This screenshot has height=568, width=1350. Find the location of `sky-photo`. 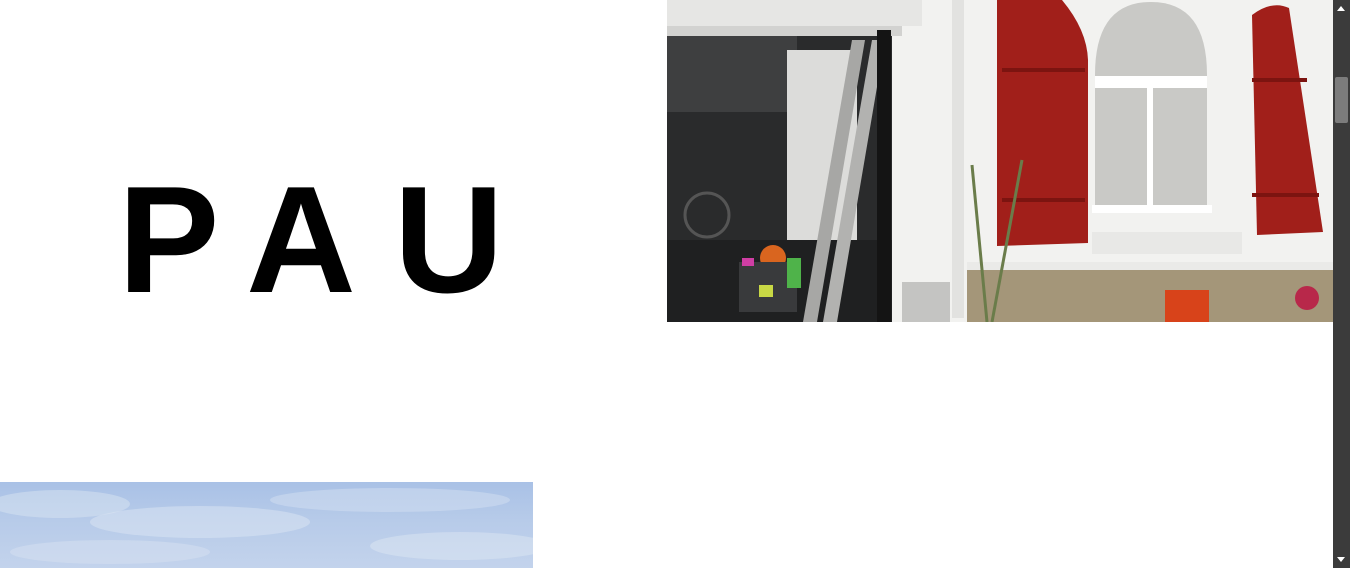

sky-photo is located at coordinates (266, 525).